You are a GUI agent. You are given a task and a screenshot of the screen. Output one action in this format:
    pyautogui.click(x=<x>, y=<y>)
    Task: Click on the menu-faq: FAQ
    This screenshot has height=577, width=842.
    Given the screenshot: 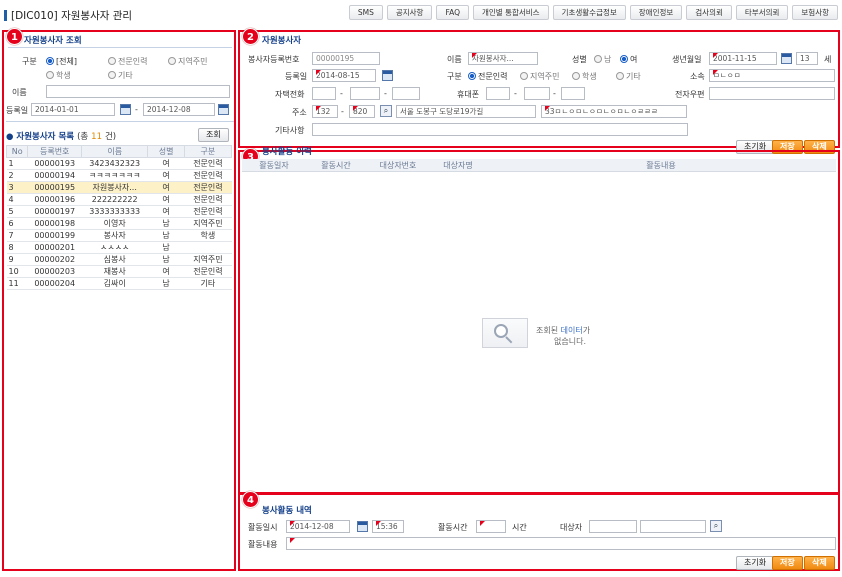 What is the action you would take?
    pyautogui.click(x=452, y=12)
    